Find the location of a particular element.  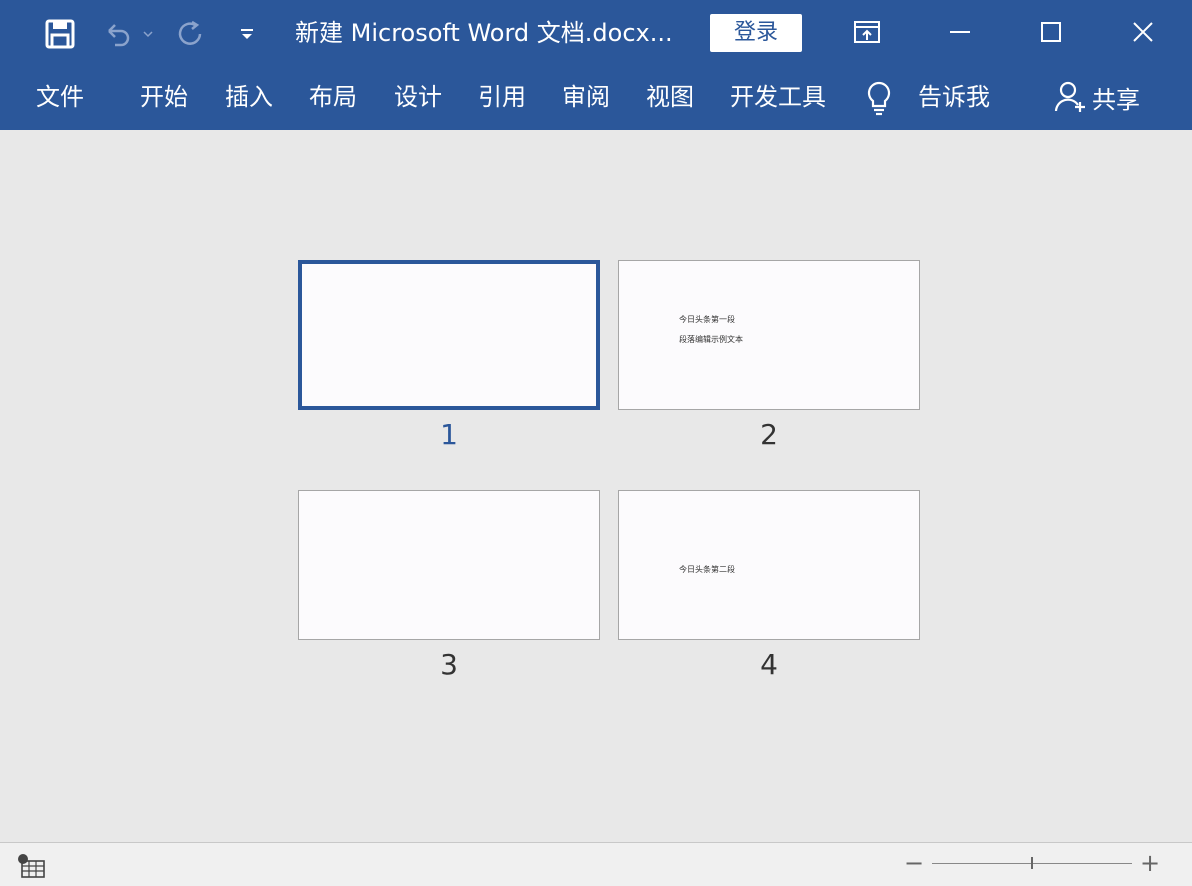

title-bar: 新建 Microsoft Word 文档.docx... 登录 is located at coordinates (596, 32).